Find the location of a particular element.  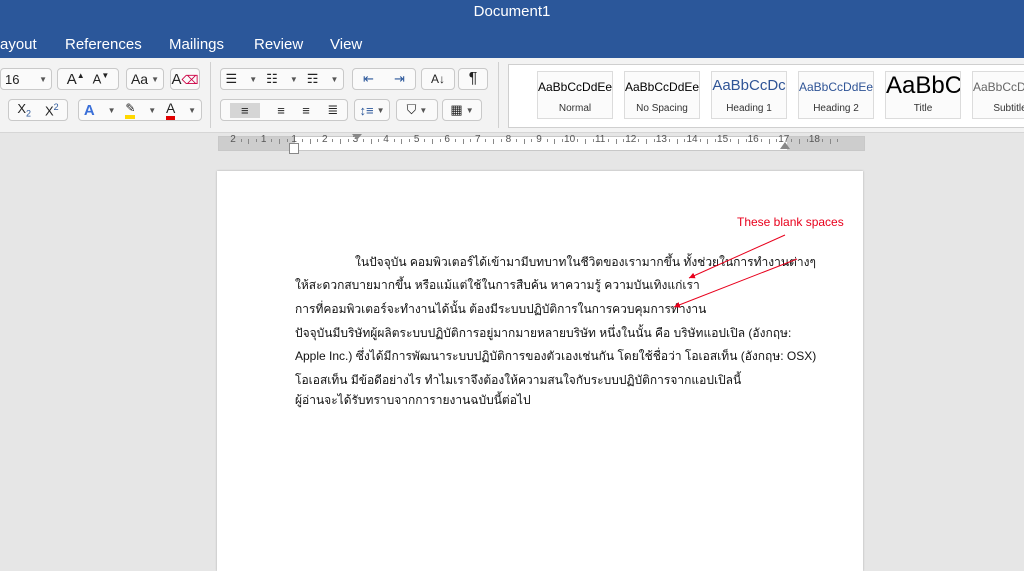

alignment-group: ≡ ≡ ≡ ≣ is located at coordinates (284, 110).